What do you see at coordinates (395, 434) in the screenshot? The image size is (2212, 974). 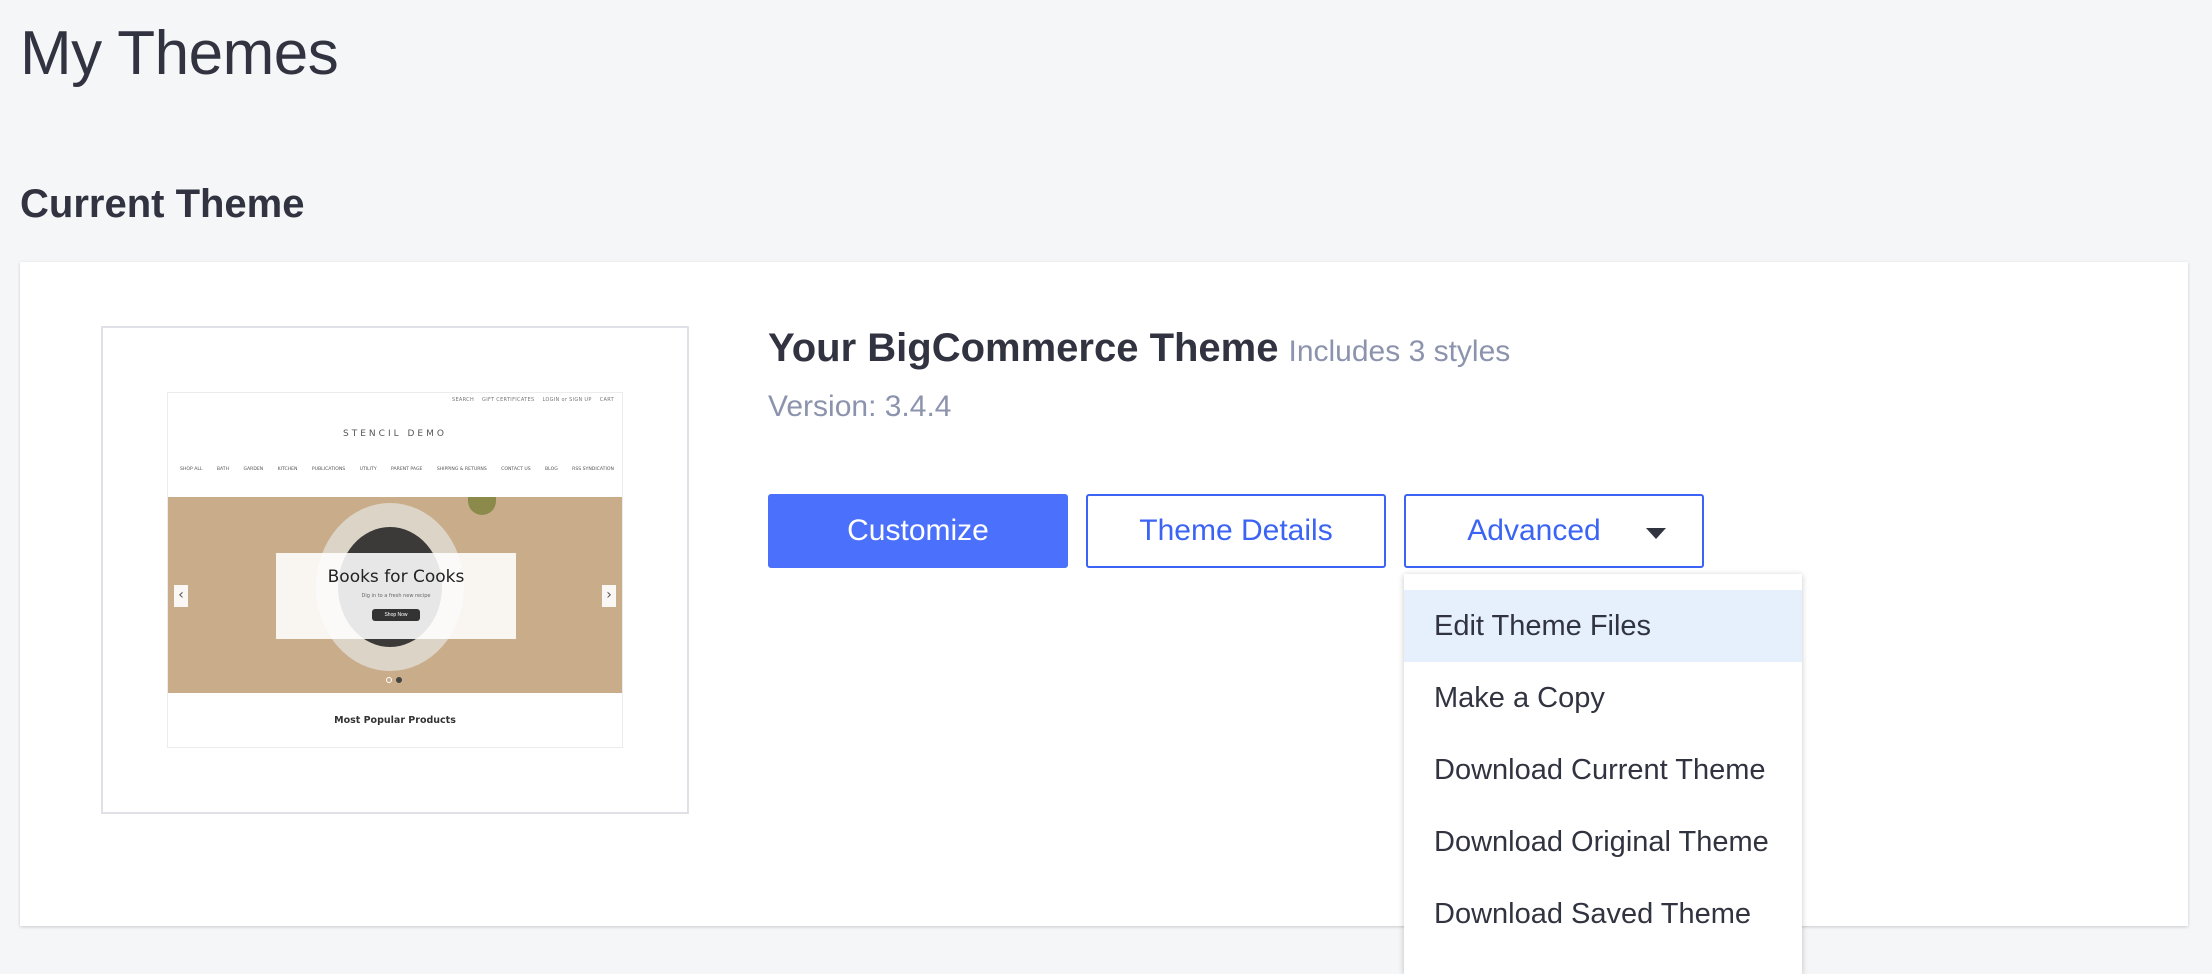 I see `preview-logo: STENCIL DEMO` at bounding box center [395, 434].